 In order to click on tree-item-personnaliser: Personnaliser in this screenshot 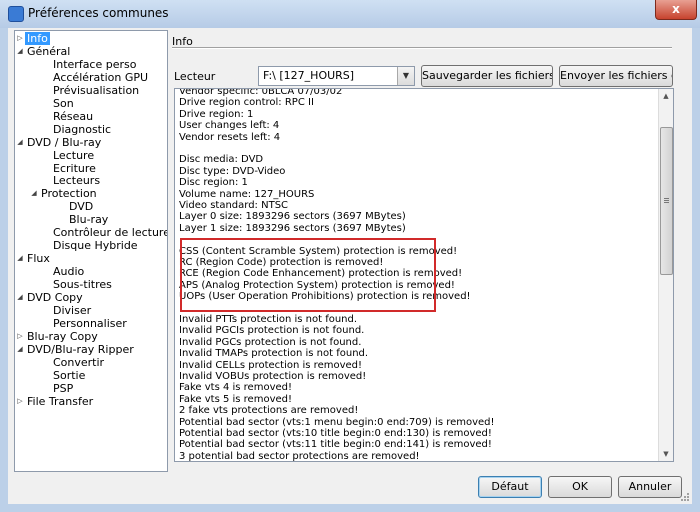, I will do `click(90, 323)`.